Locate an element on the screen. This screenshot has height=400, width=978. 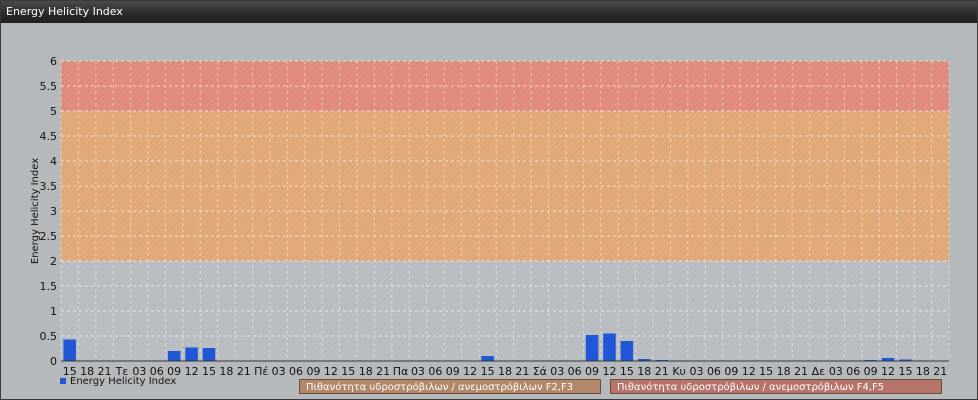
x-tick-label-35: Κυ is located at coordinates (679, 371).